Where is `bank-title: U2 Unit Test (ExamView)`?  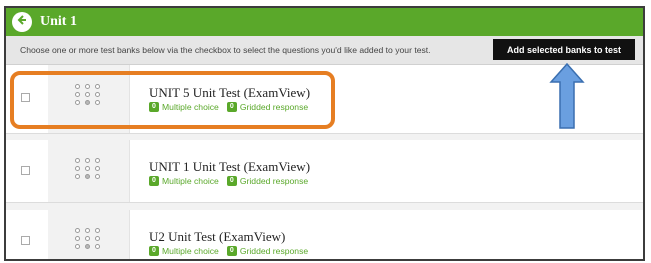 bank-title: U2 Unit Test (ExamView) is located at coordinates (217, 237).